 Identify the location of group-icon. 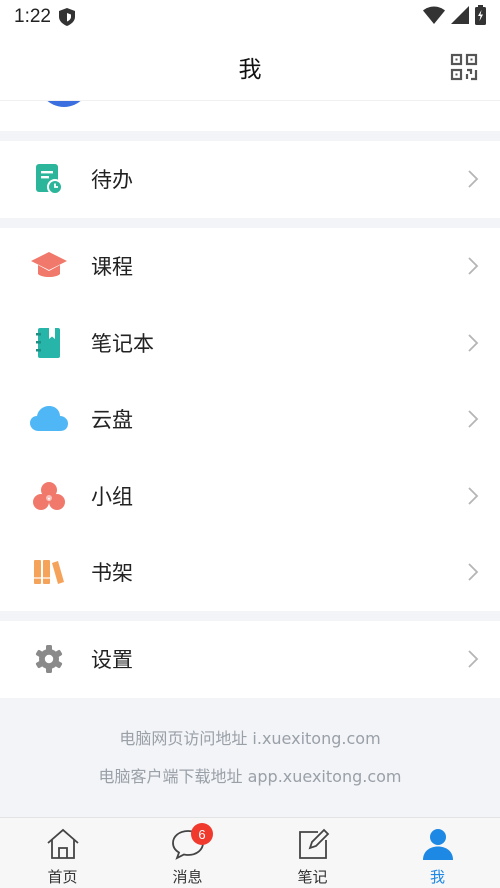
(49, 496).